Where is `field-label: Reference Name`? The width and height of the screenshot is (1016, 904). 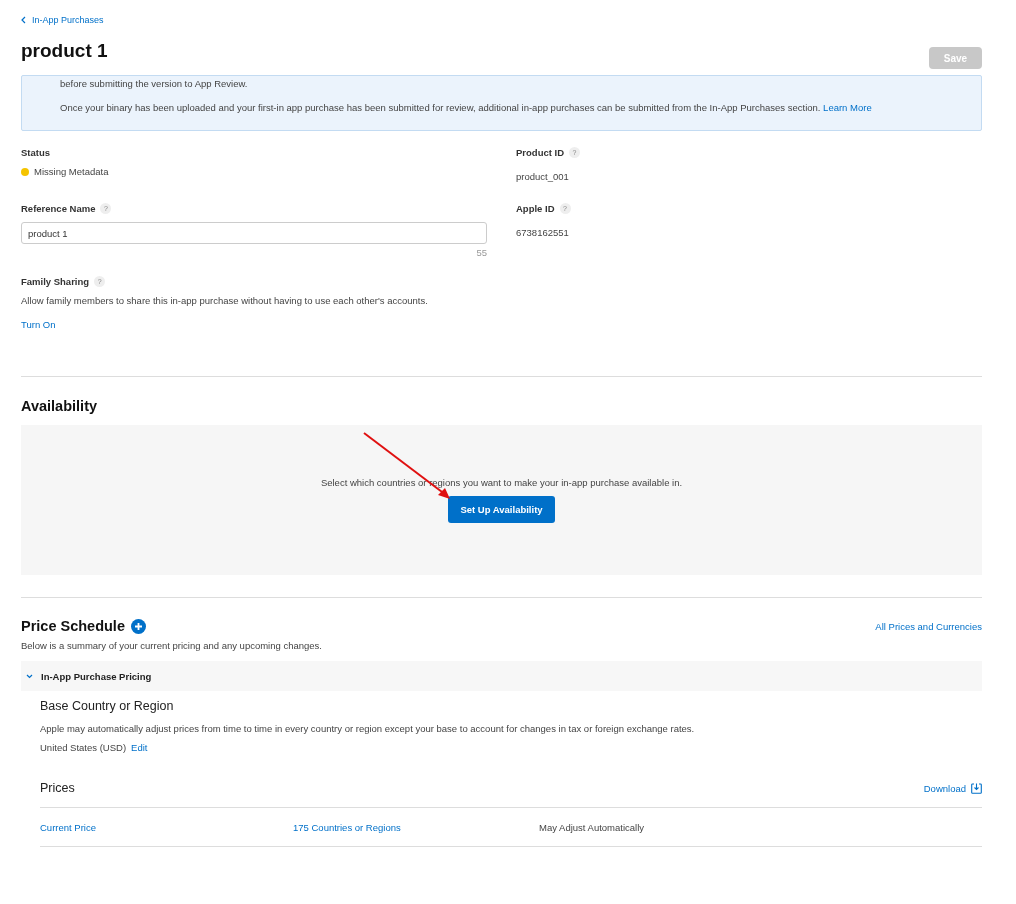
field-label: Reference Name is located at coordinates (58, 208).